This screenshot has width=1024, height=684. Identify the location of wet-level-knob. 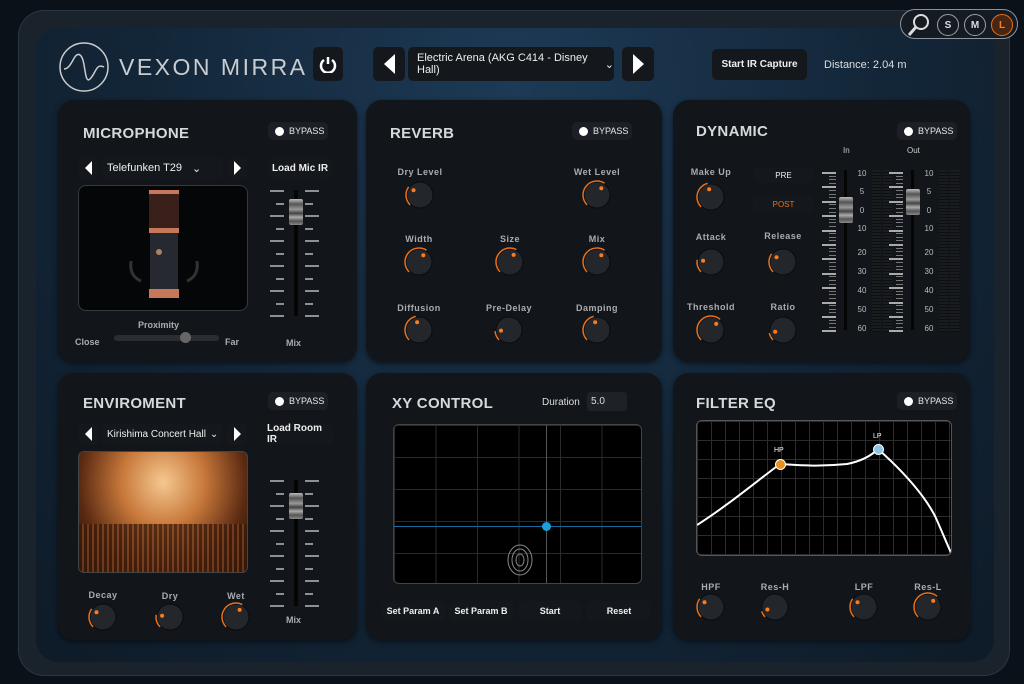
(597, 195).